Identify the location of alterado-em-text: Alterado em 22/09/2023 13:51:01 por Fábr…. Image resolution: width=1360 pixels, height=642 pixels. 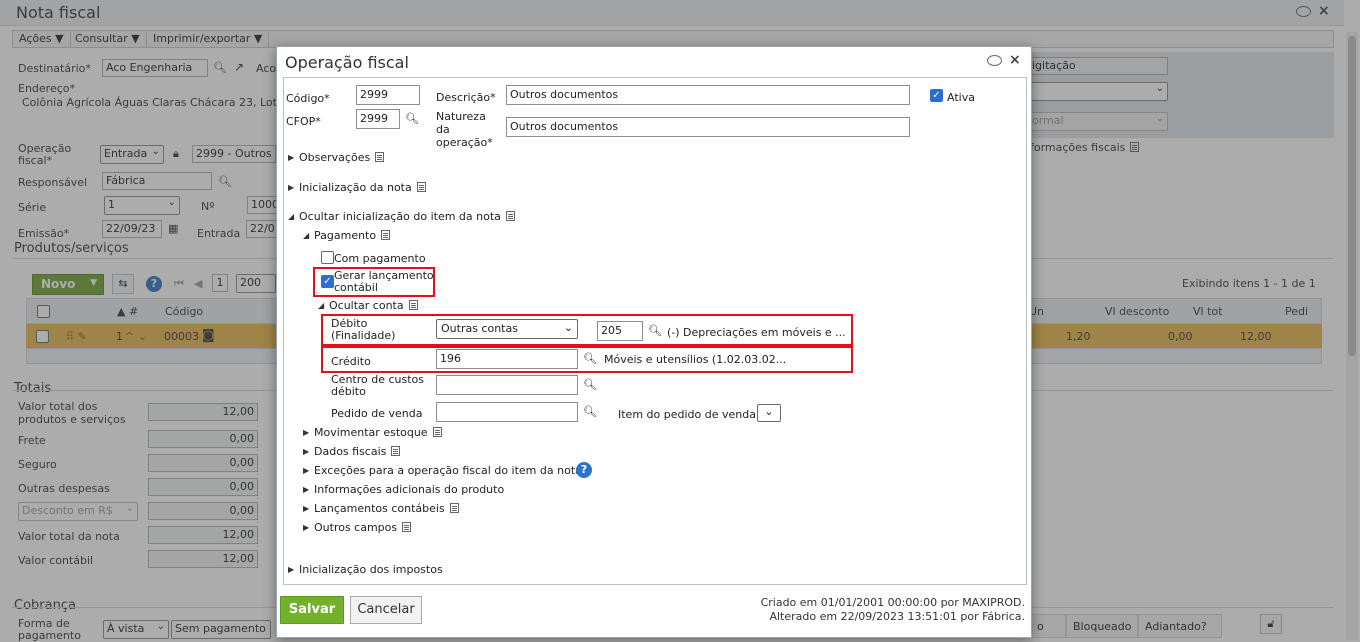
(897, 616).